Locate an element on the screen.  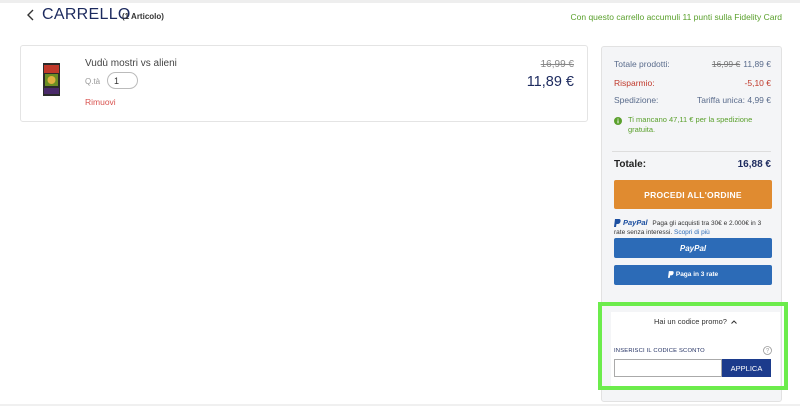
paypal-3-installments-button: Paga in 3 rate is located at coordinates (693, 275).